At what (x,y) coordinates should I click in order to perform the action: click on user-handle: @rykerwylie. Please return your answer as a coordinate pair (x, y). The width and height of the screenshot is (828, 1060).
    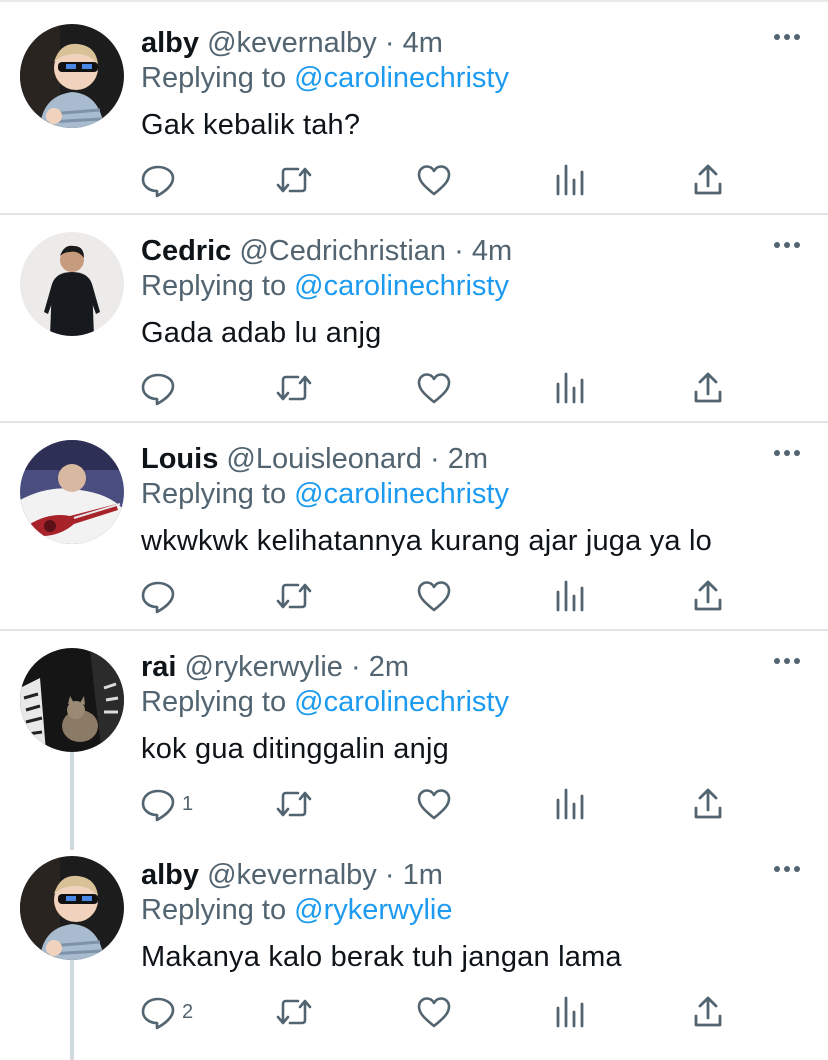
    Looking at the image, I should click on (264, 667).